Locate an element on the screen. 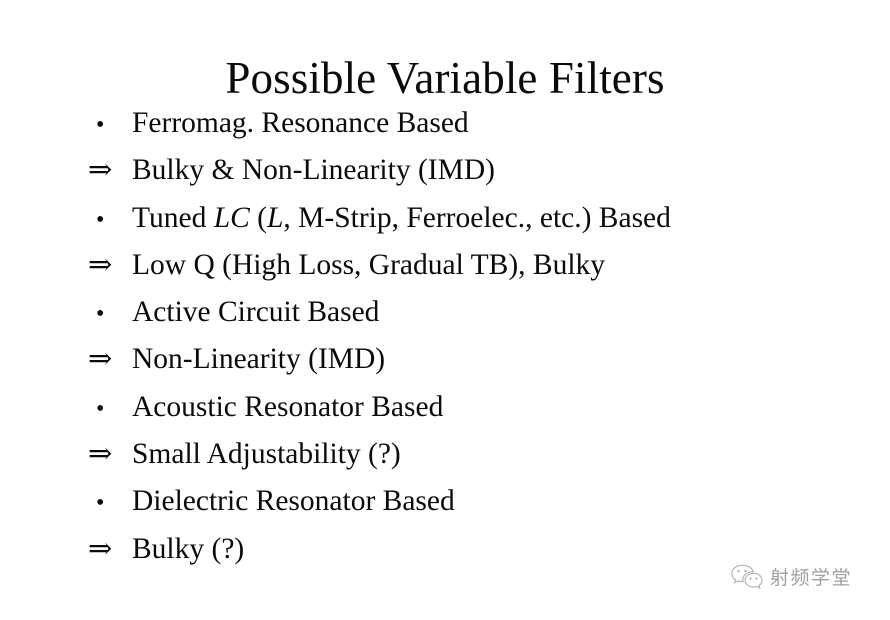  text-part: Tuned is located at coordinates (173, 217).